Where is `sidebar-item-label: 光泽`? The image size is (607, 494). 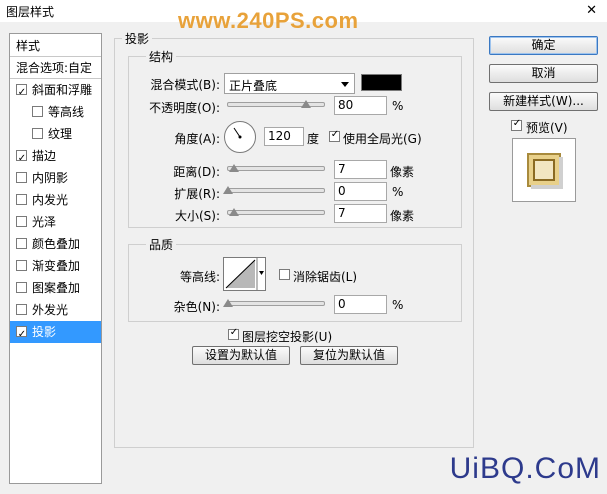 sidebar-item-label: 光泽 is located at coordinates (44, 222).